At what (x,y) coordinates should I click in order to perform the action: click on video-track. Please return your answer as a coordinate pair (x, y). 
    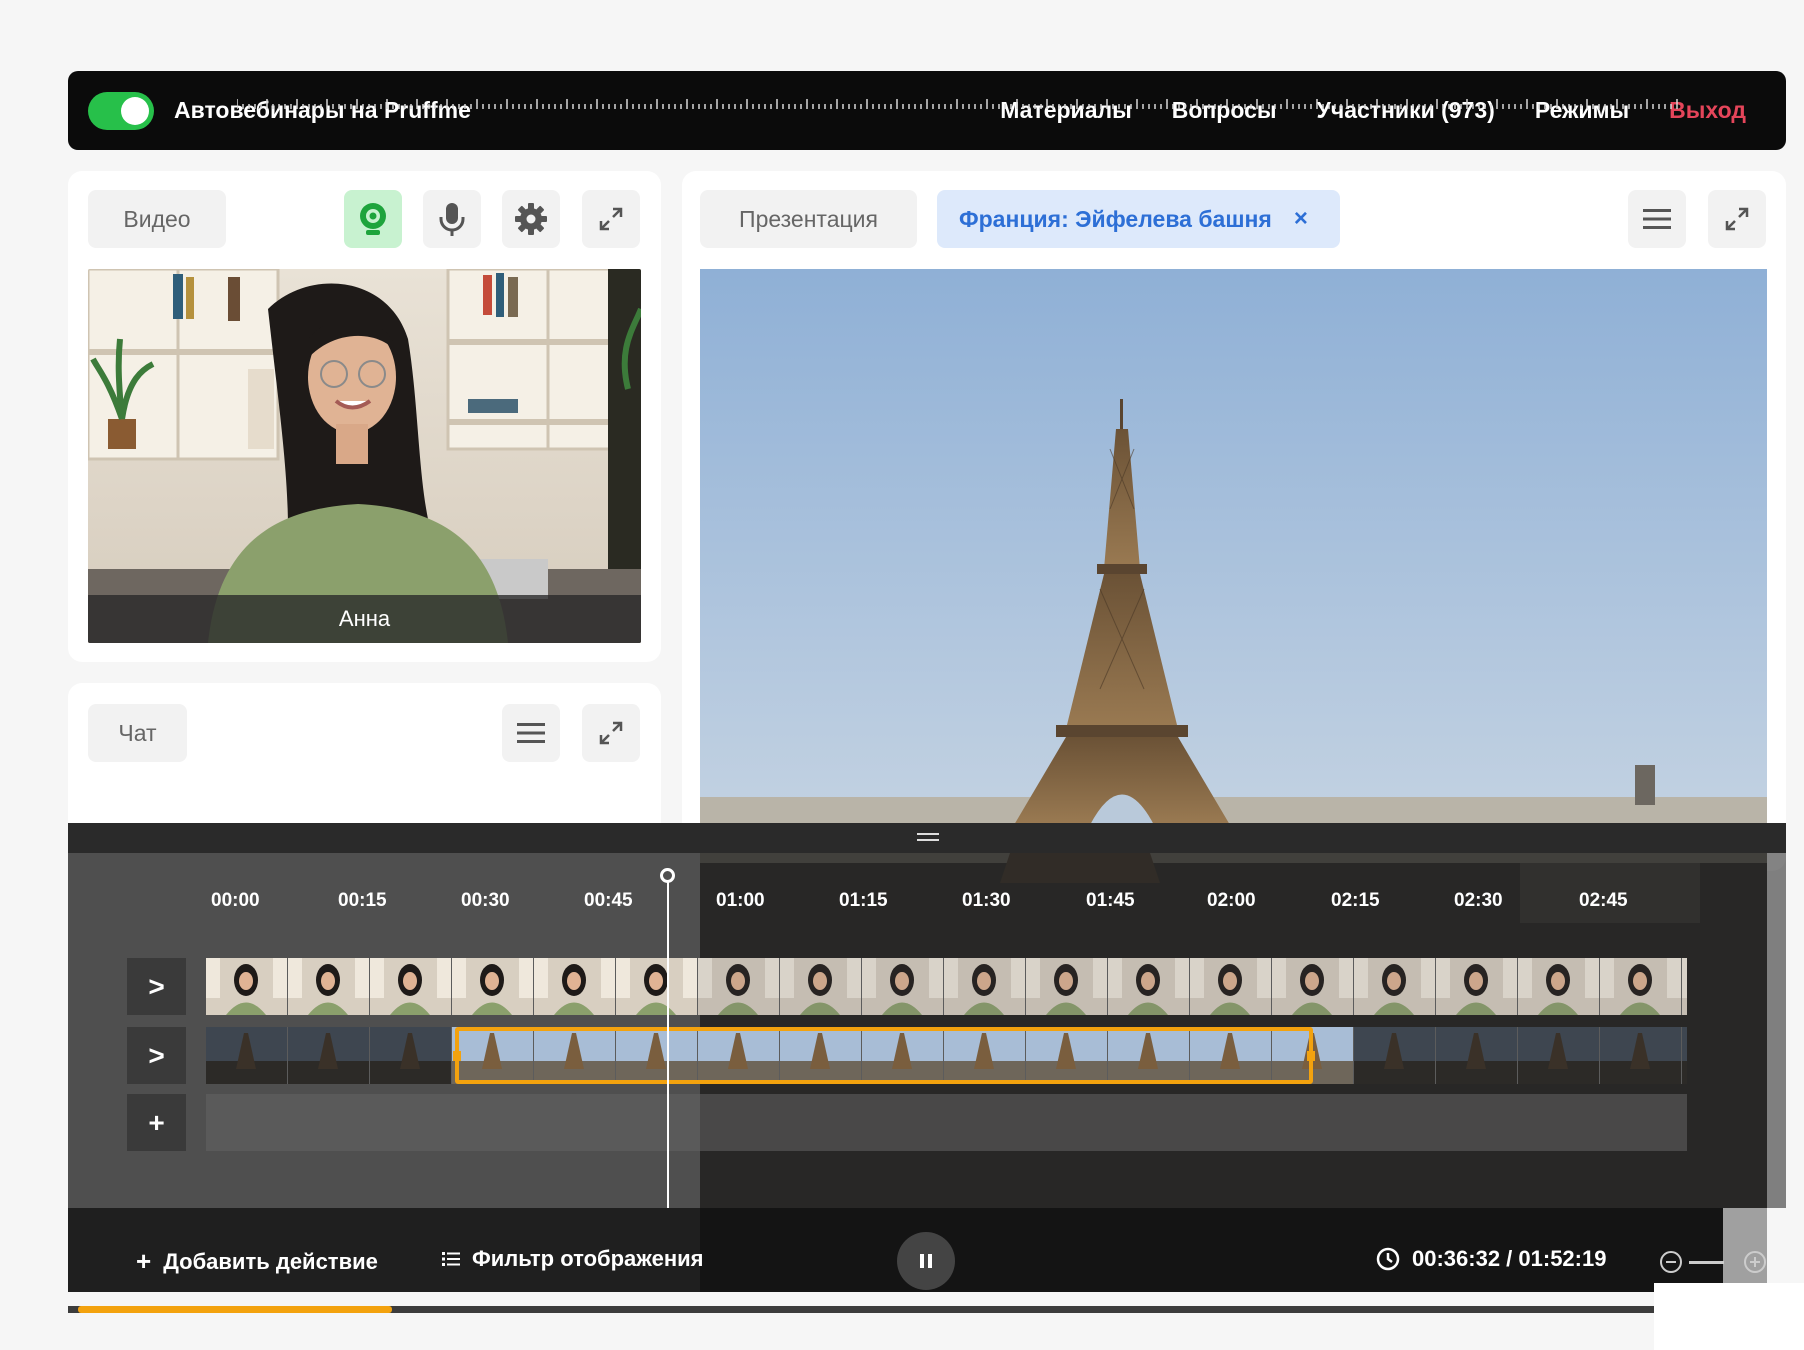
    Looking at the image, I should click on (946, 986).